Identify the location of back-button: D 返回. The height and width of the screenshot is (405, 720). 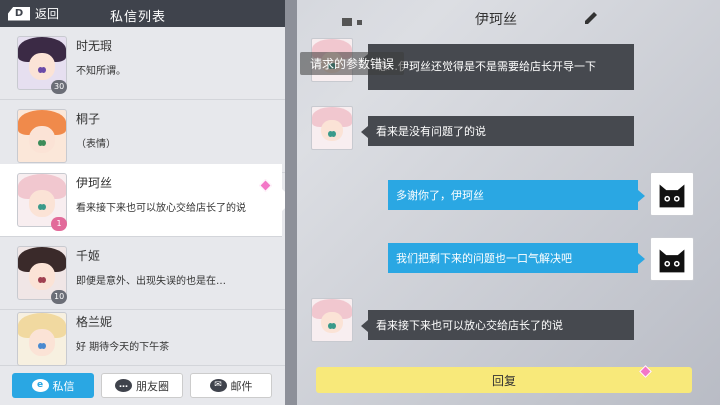
(38, 13).